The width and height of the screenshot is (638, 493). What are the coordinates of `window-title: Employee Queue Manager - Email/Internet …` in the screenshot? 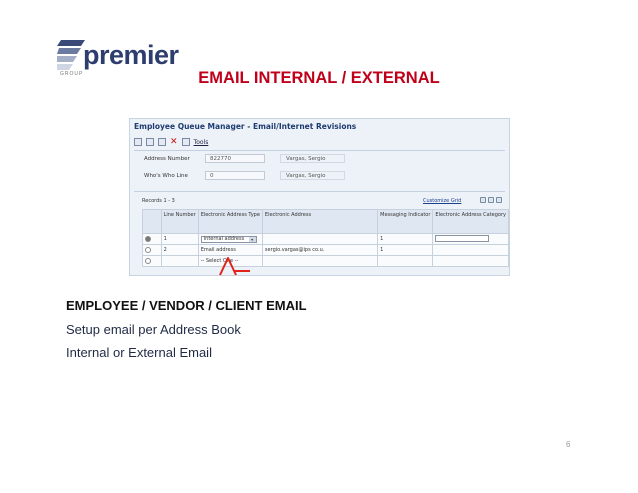 It's located at (245, 126).